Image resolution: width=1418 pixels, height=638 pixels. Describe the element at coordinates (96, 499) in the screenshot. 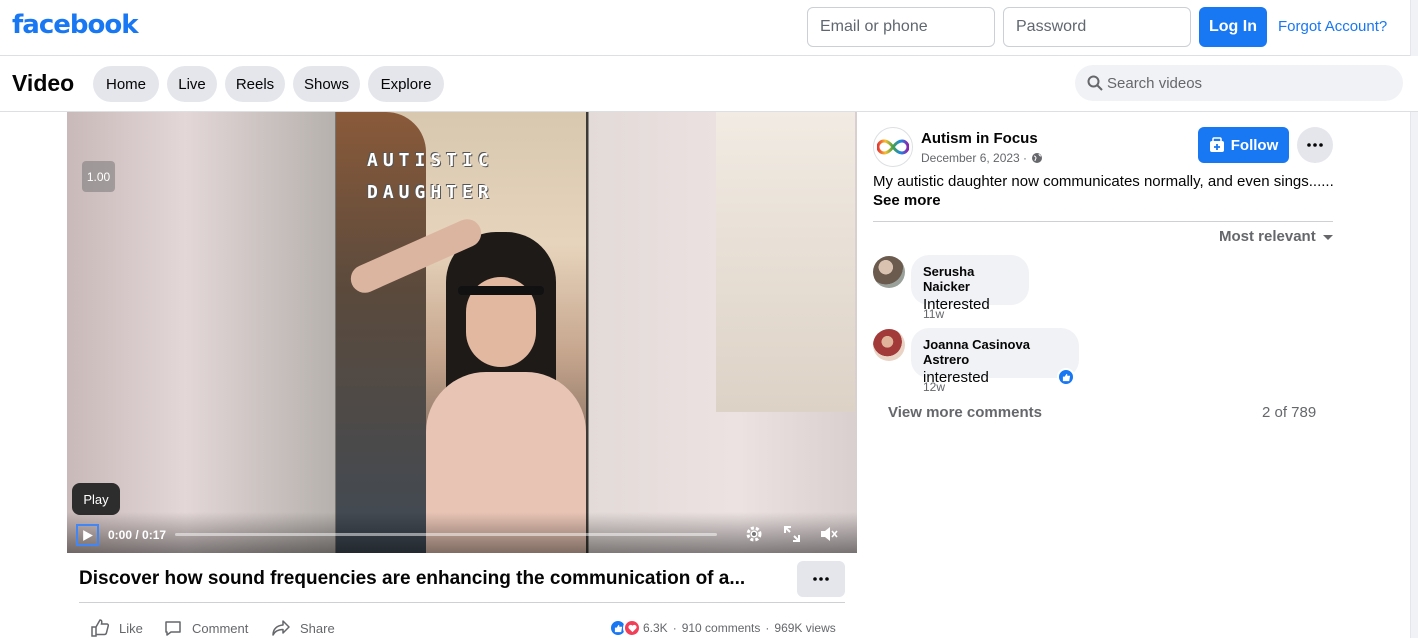

I see `play-tooltip: Play` at that location.